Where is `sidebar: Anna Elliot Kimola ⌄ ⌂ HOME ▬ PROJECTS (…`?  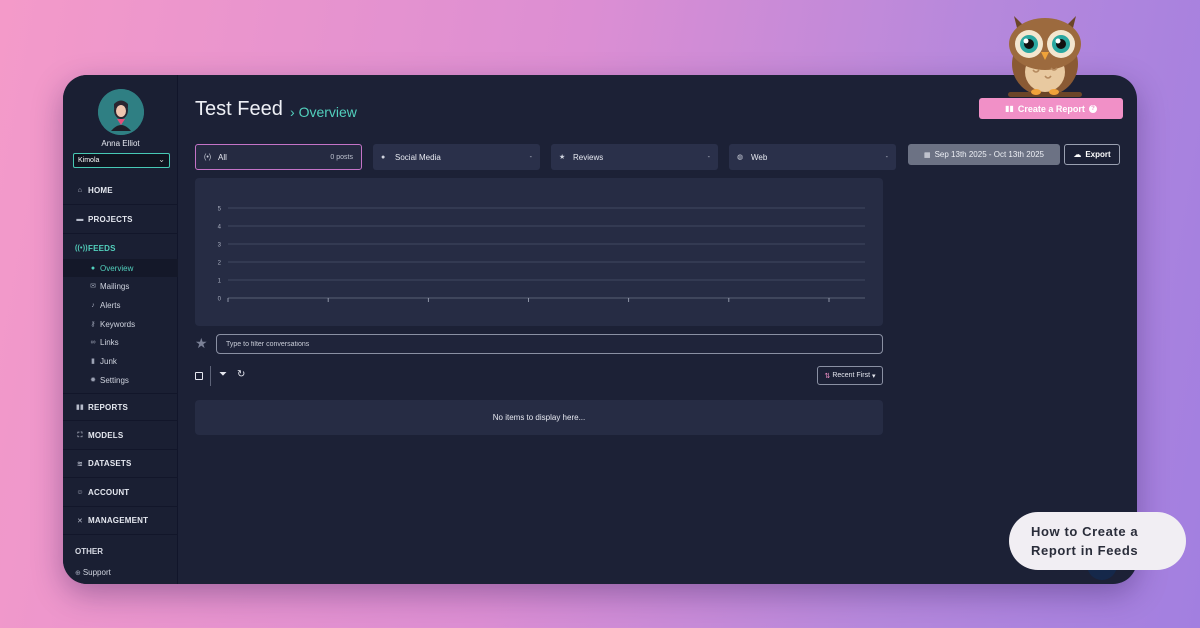 sidebar: Anna Elliot Kimola ⌄ ⌂ HOME ▬ PROJECTS (… is located at coordinates (120, 329).